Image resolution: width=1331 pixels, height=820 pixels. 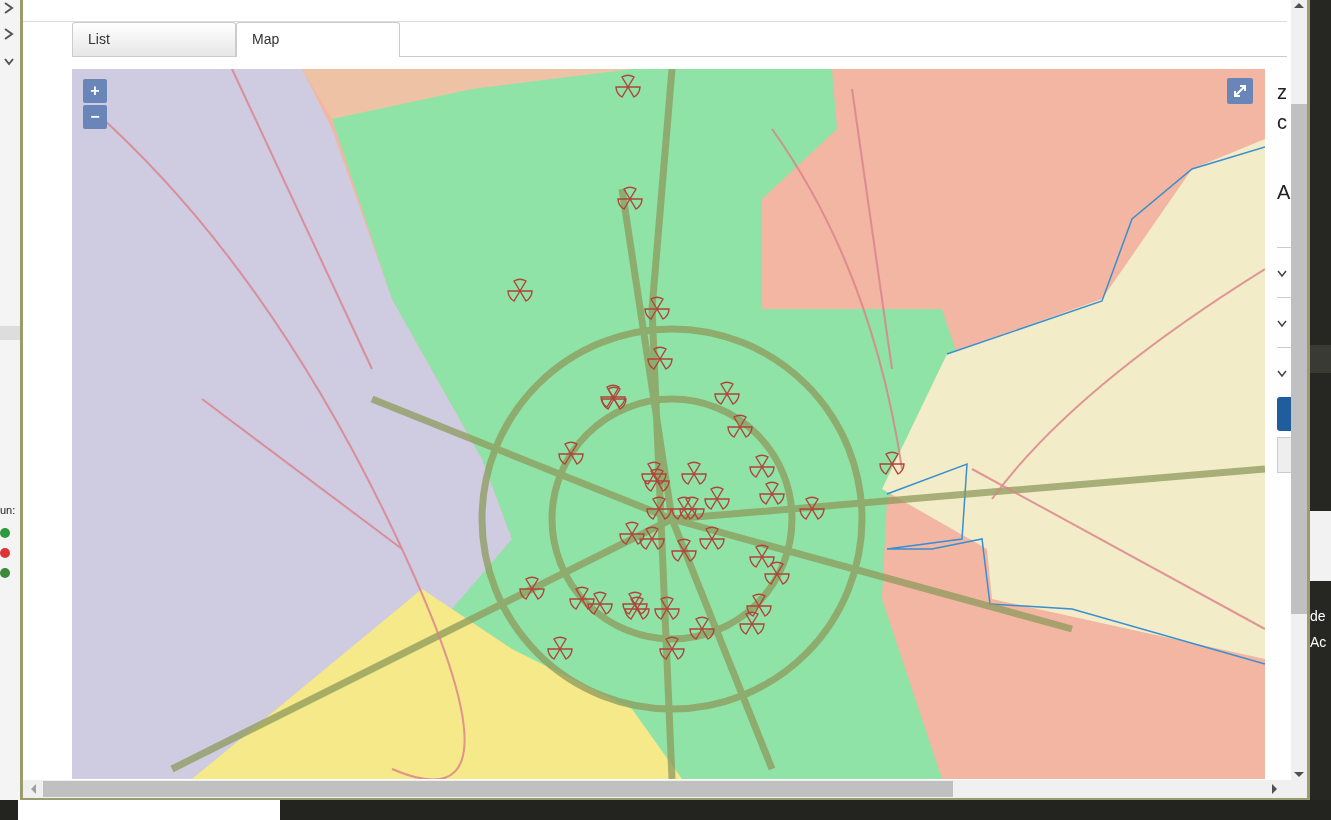 I want to click on fullscreen-button, so click(x=1240, y=91).